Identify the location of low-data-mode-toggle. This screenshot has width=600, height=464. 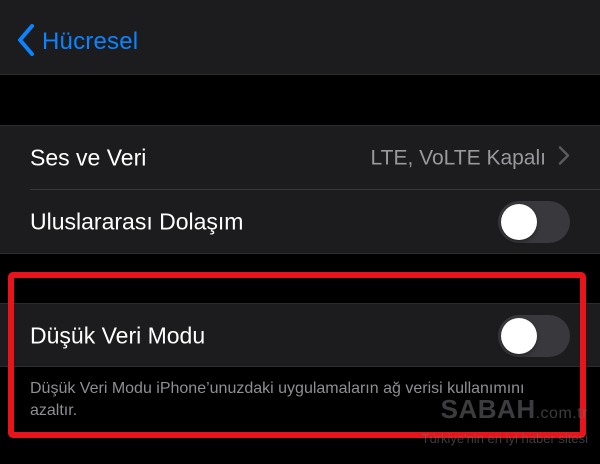
(534, 336).